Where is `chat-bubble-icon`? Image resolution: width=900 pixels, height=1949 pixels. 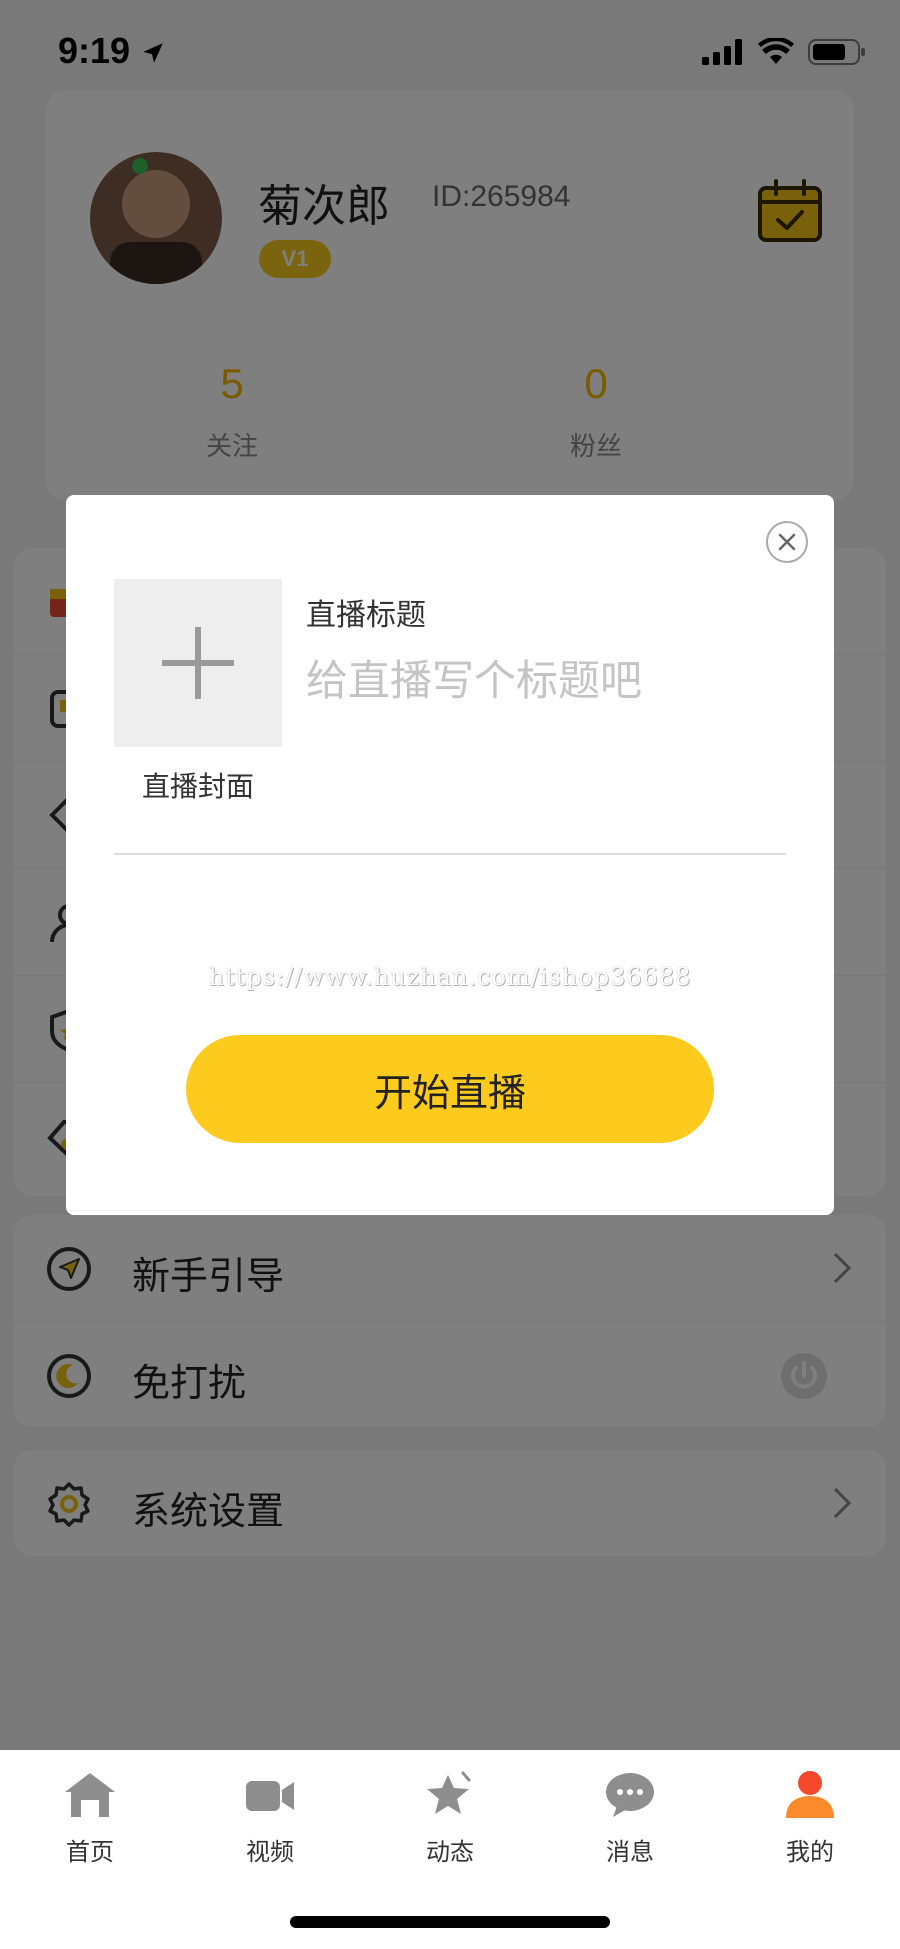
chat-bubble-icon is located at coordinates (630, 1795).